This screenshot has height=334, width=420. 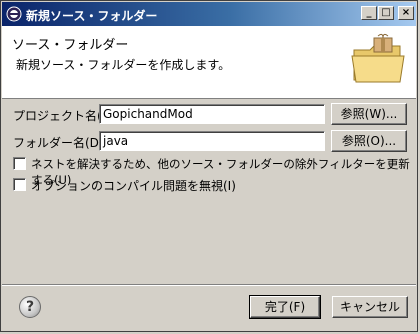 I want to click on help-button: ?, so click(x=30, y=307).